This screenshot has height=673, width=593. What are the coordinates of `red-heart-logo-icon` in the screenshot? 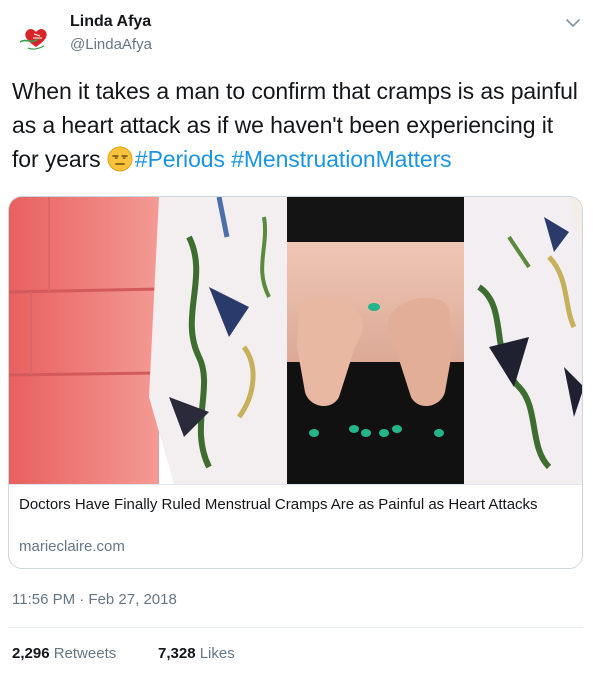 It's located at (36, 38).